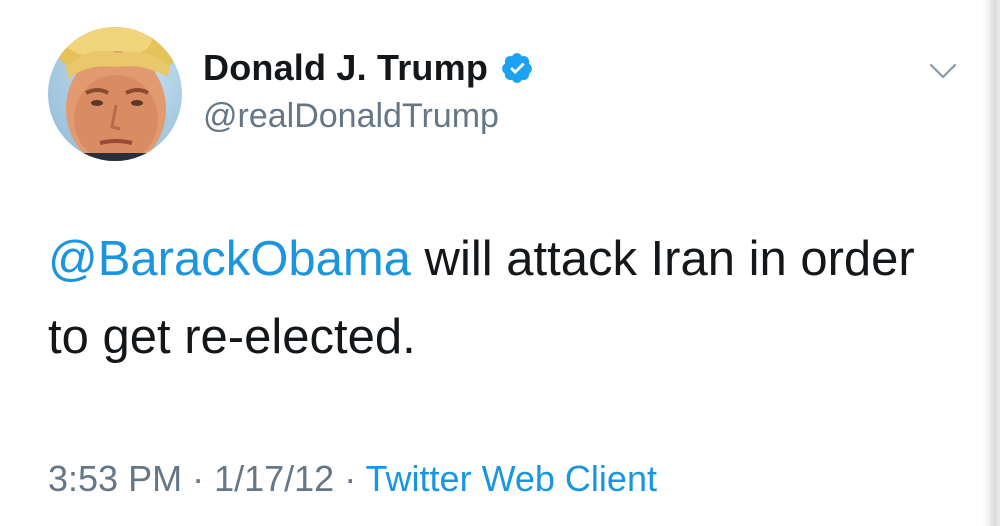  Describe the element at coordinates (517, 68) in the screenshot. I see `verified-badge-icon` at that location.